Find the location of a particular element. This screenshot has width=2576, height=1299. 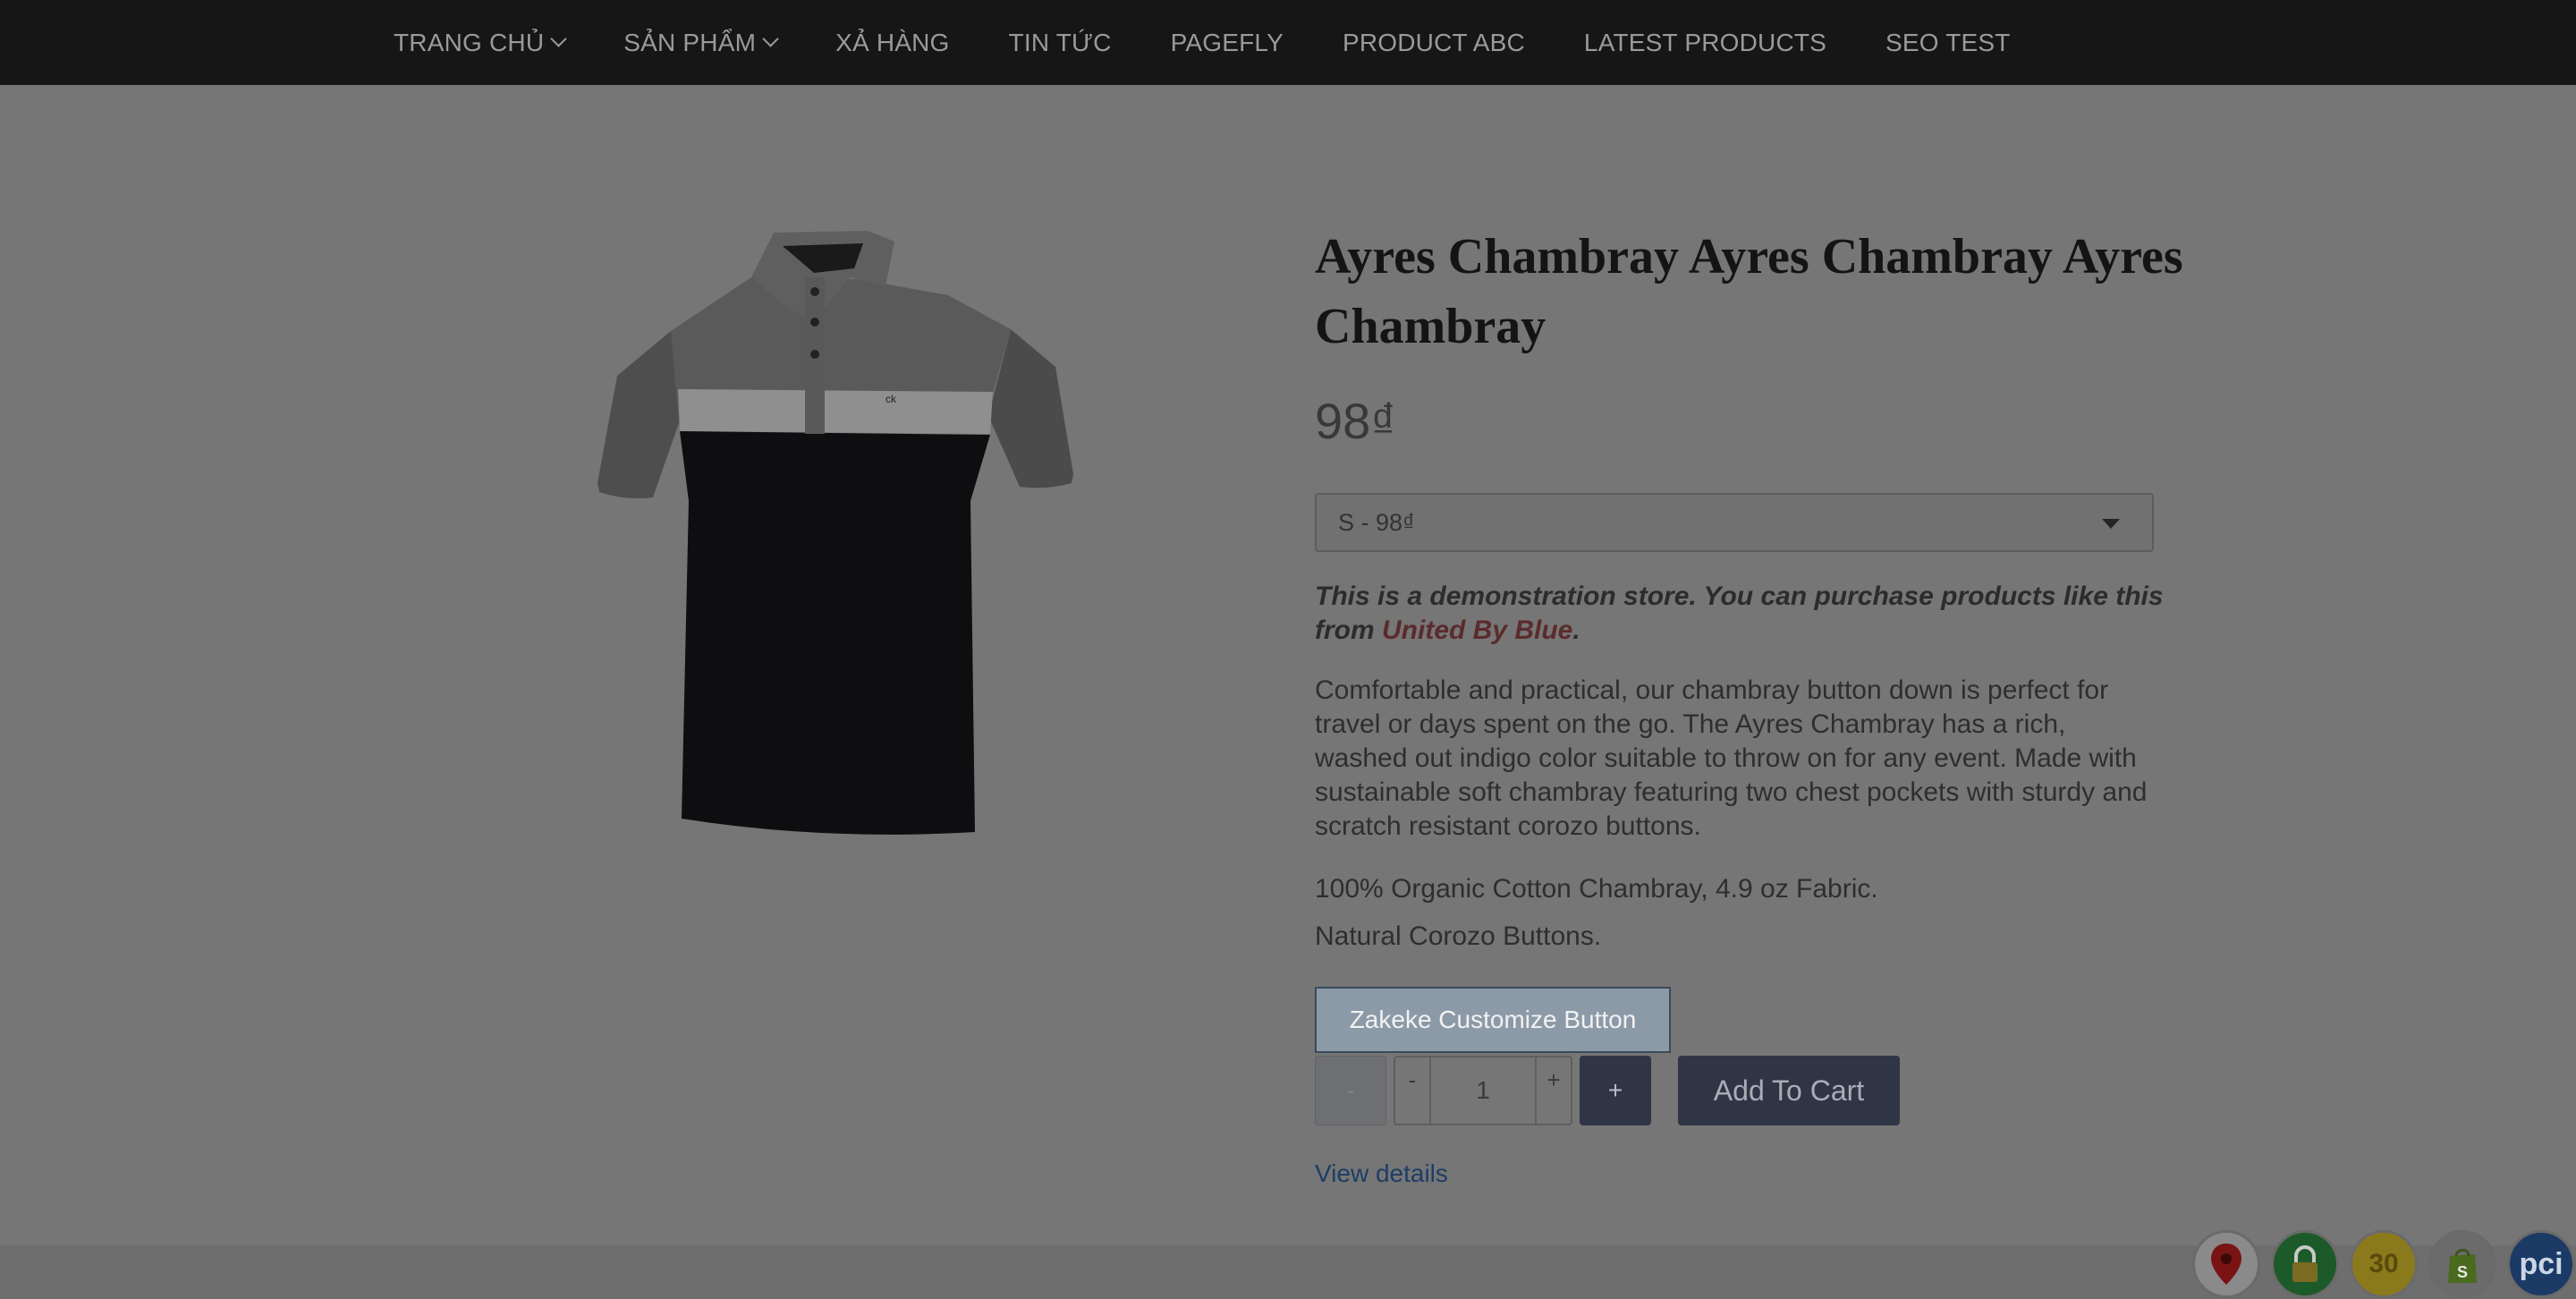

add-to-cart-button: Add To Cart is located at coordinates (1789, 1090).